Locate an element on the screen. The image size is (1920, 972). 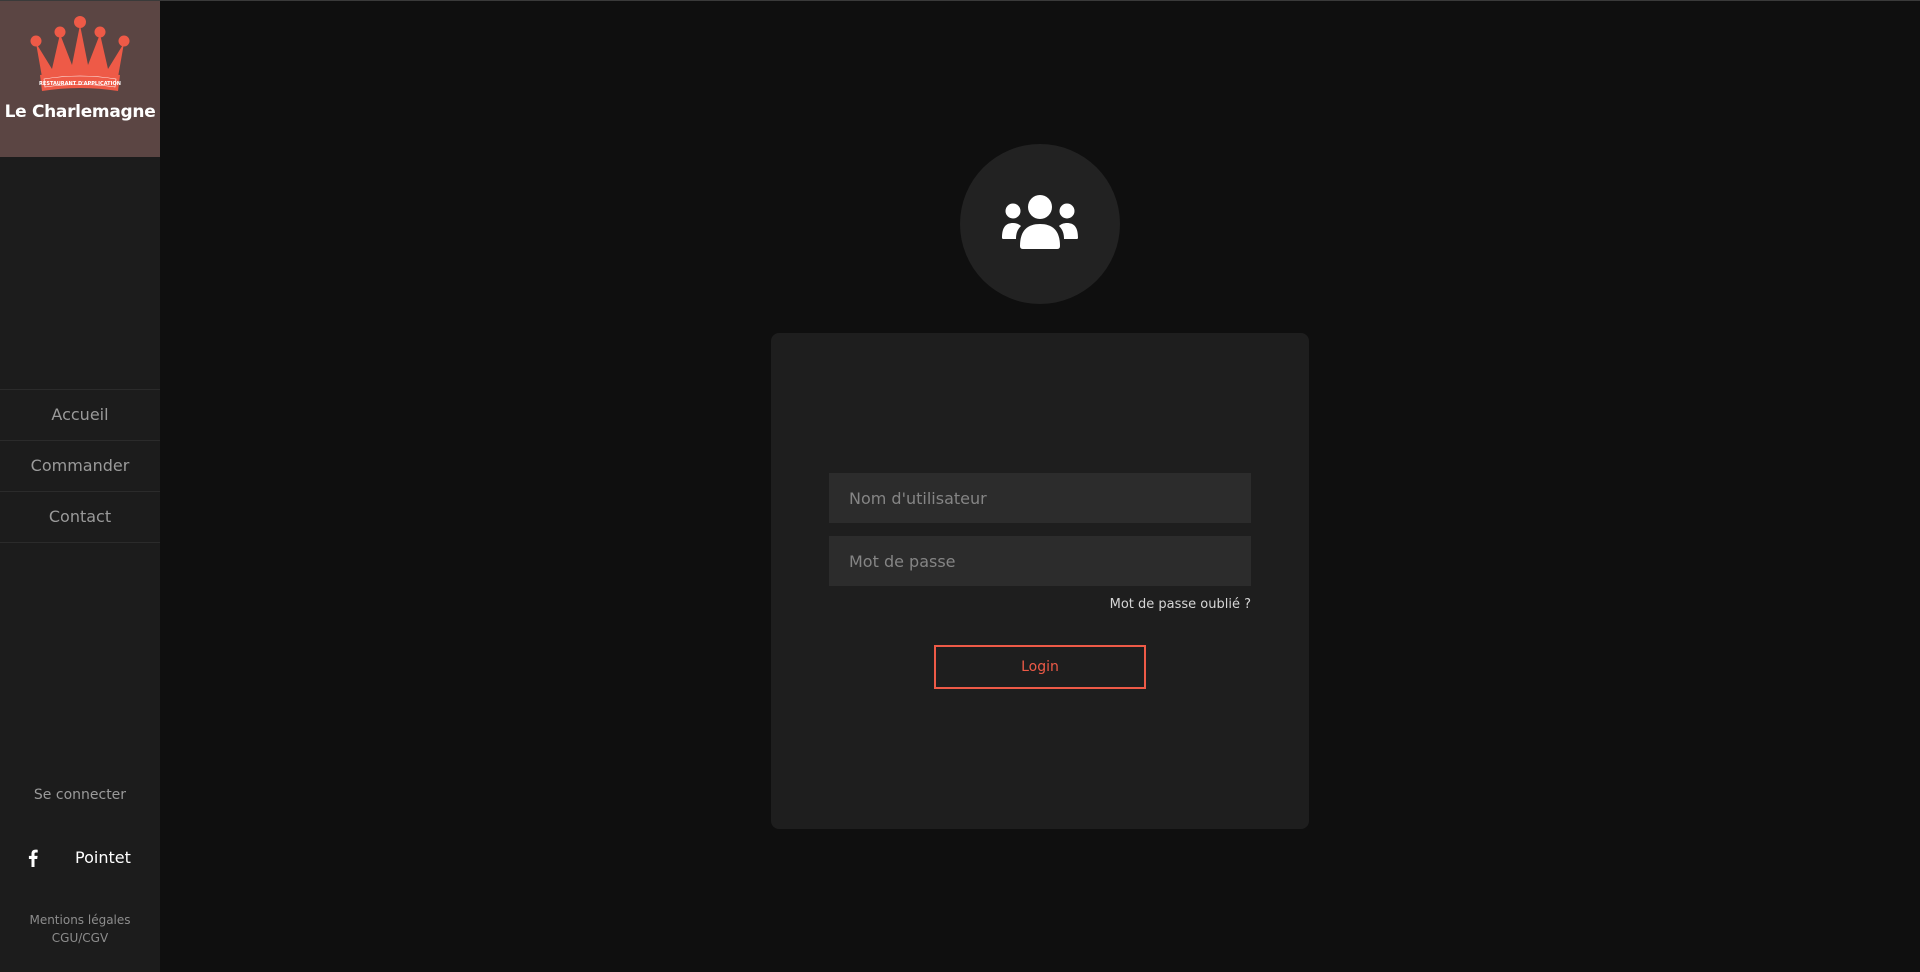
password-field is located at coordinates (1040, 561).